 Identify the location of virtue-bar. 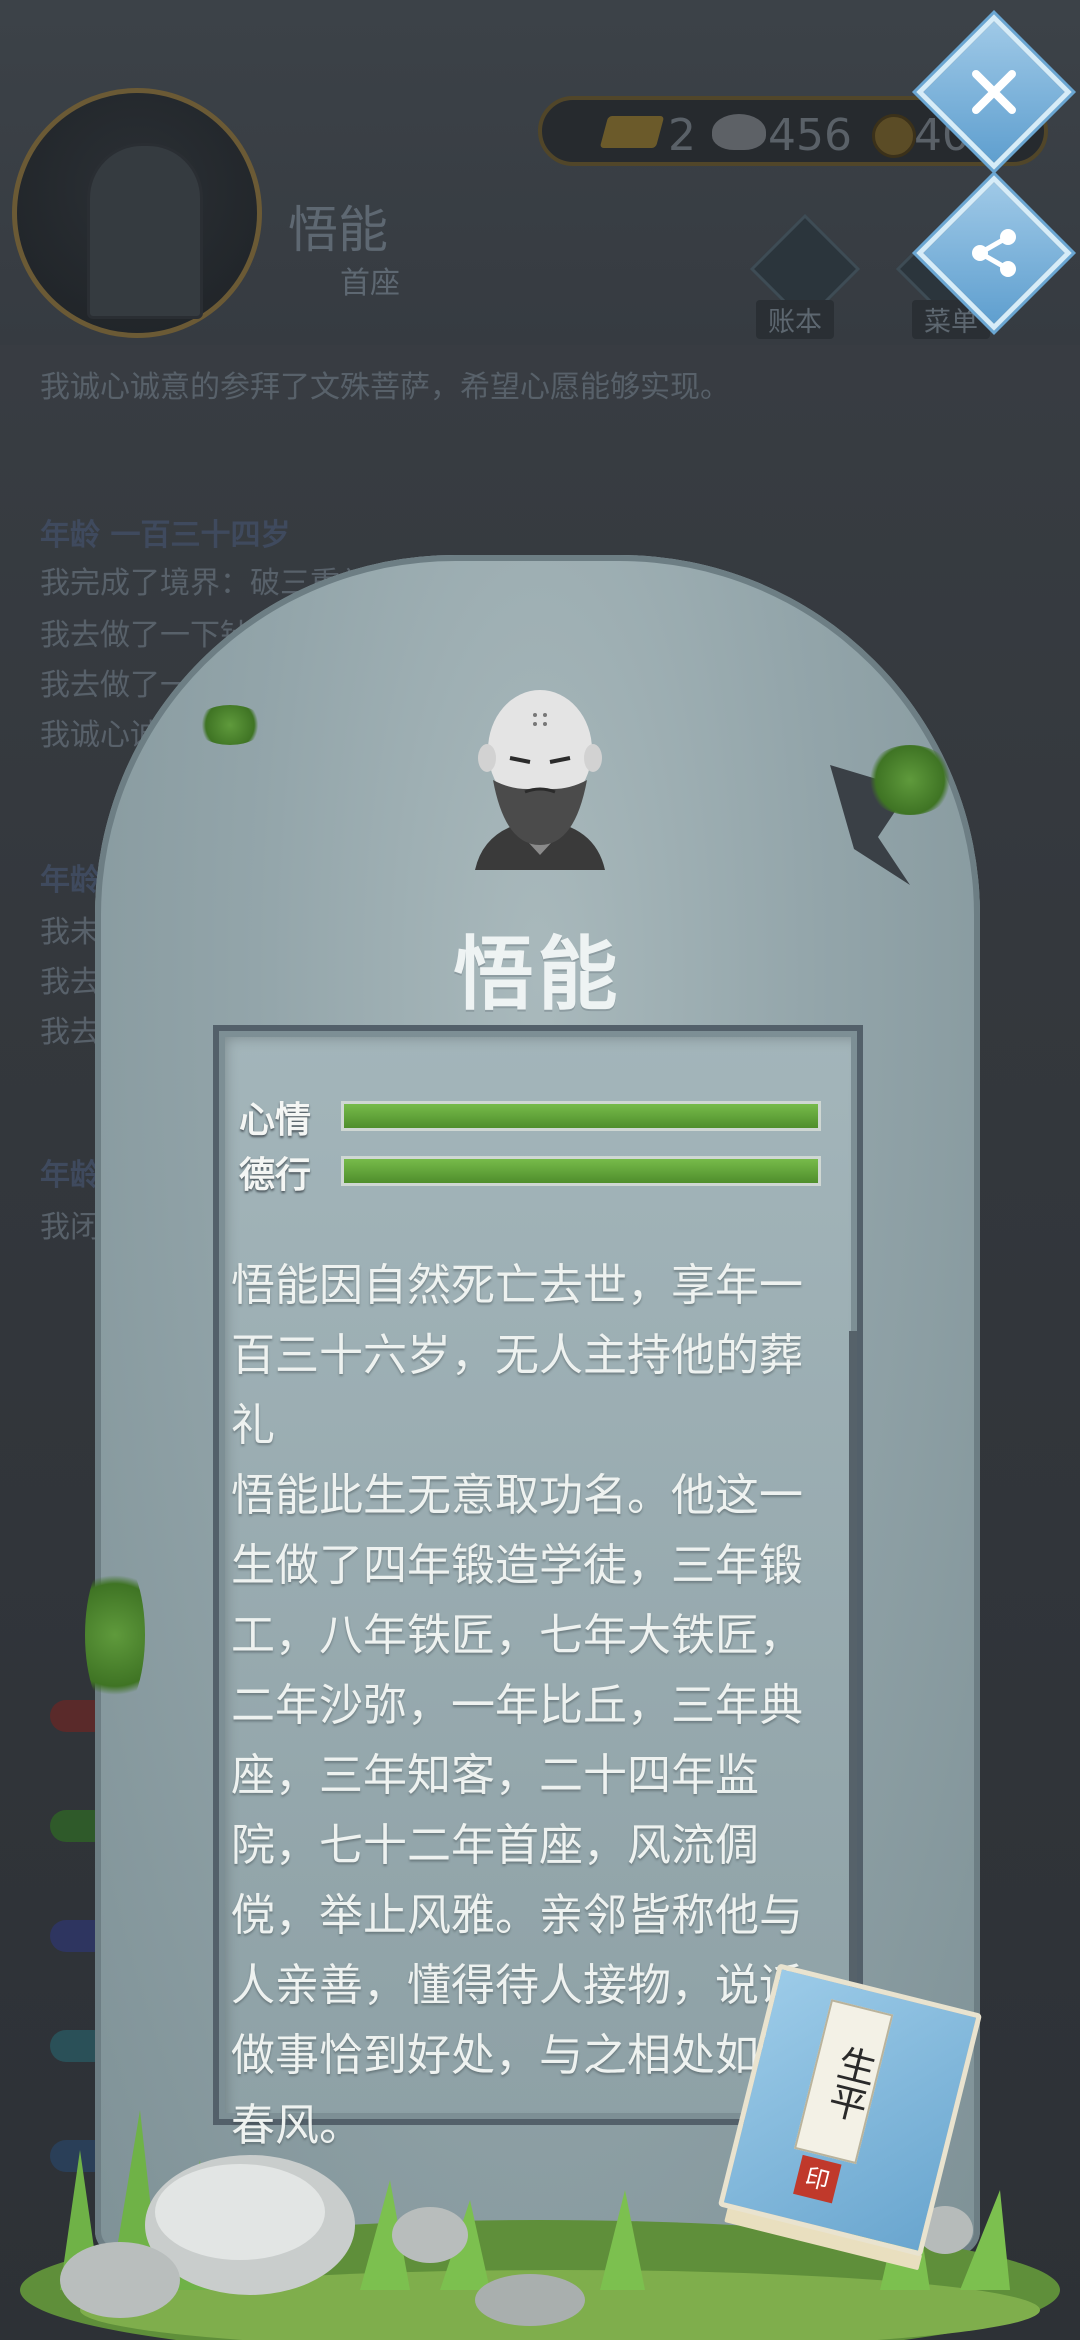
(581, 1171).